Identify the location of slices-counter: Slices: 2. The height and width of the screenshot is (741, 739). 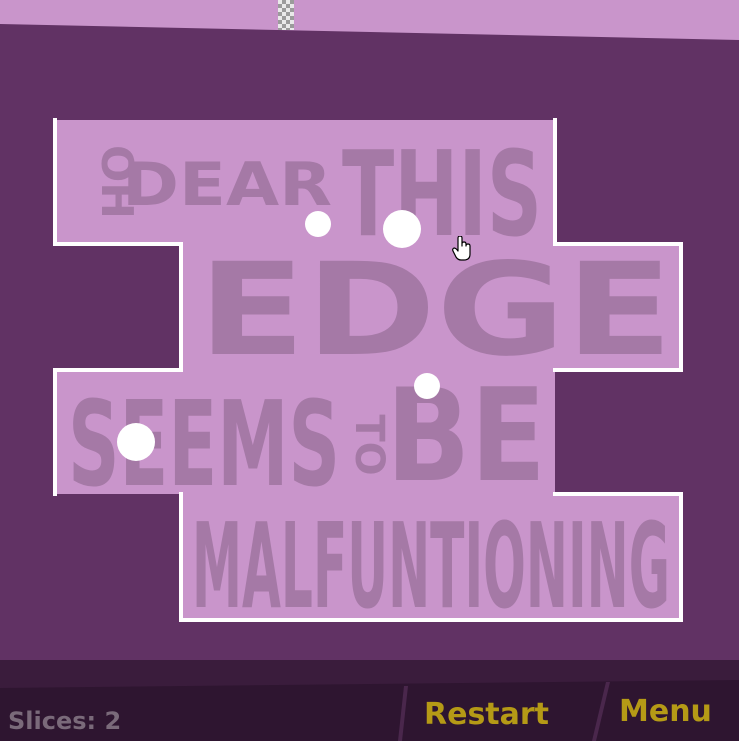
(65, 721).